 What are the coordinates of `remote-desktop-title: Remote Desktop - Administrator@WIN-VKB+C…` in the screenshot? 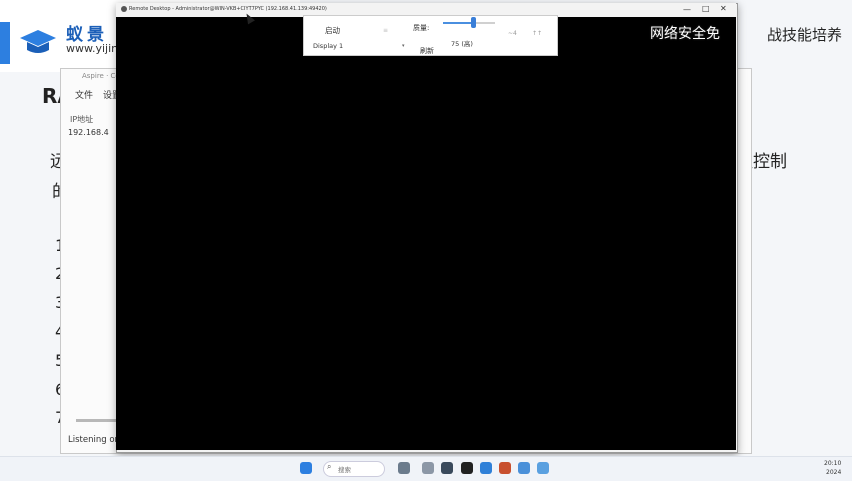 It's located at (228, 9).